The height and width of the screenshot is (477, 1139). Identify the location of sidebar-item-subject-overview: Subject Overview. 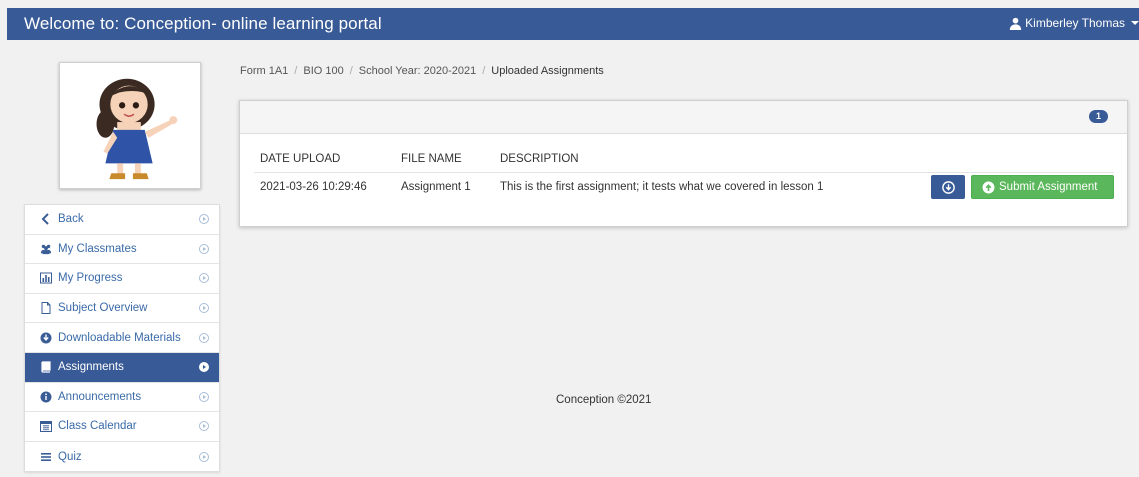
(122, 309).